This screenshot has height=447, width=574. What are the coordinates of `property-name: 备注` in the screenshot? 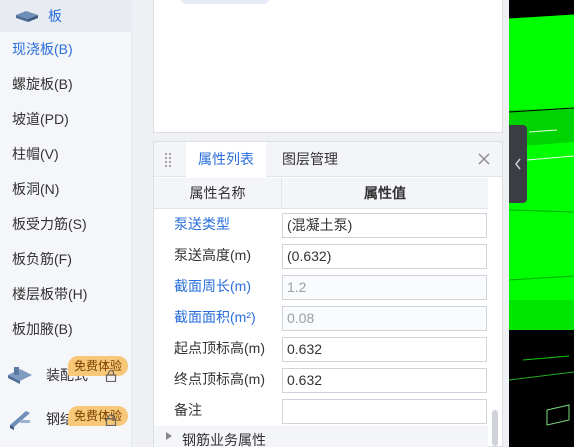 It's located at (188, 410).